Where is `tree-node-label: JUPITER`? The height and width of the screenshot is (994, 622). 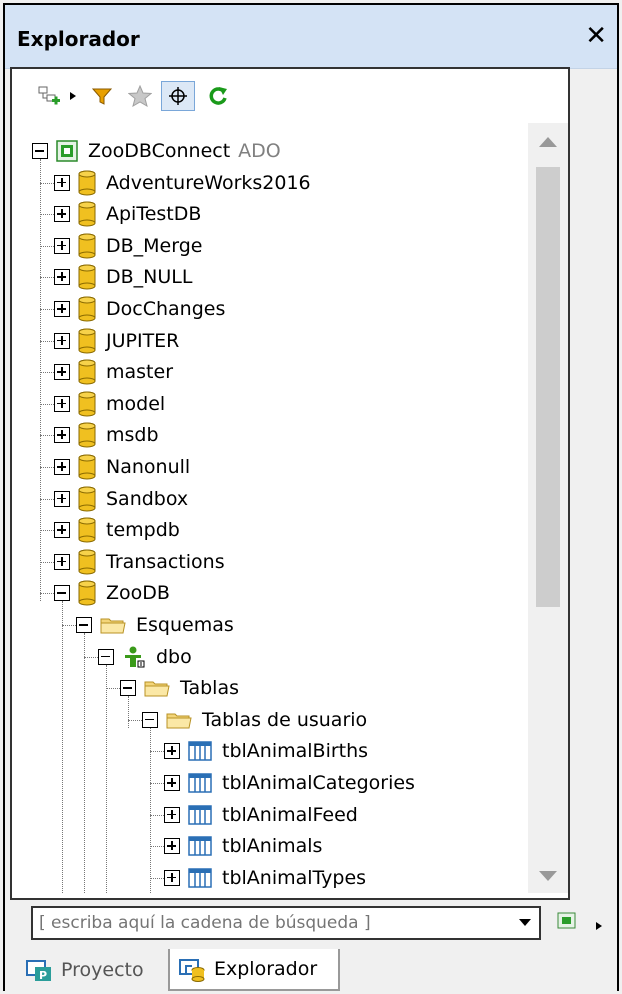 tree-node-label: JUPITER is located at coordinates (143, 340).